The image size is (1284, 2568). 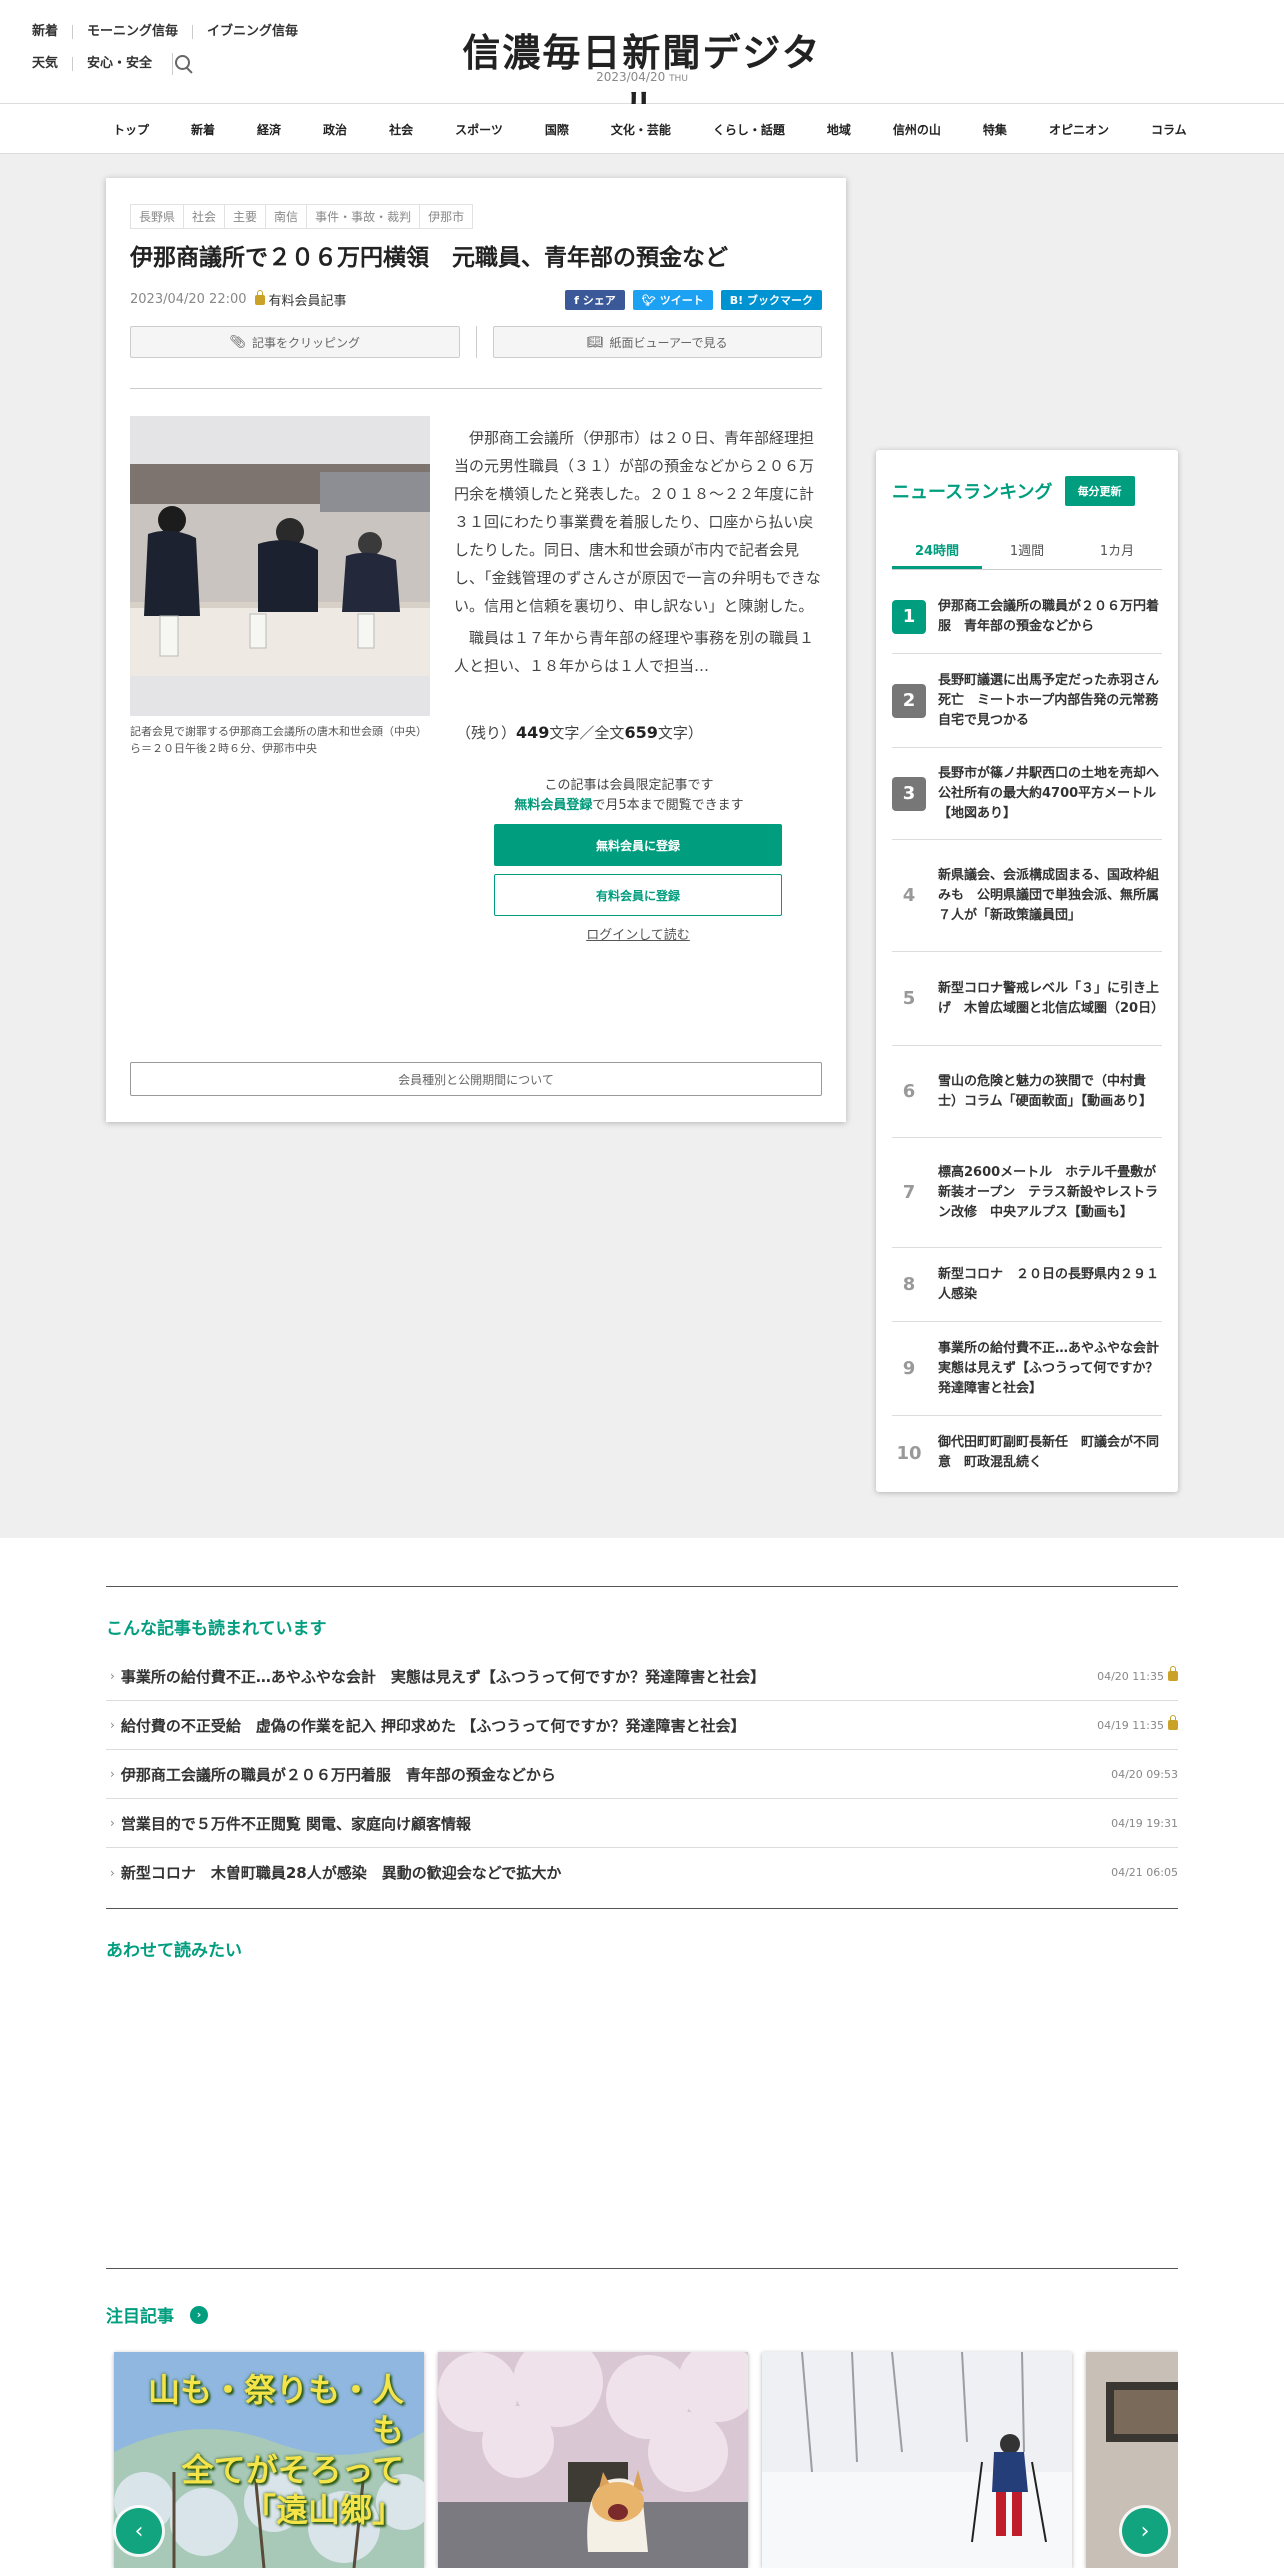 What do you see at coordinates (269, 129) in the screenshot?
I see `nav-item-economy: 経済` at bounding box center [269, 129].